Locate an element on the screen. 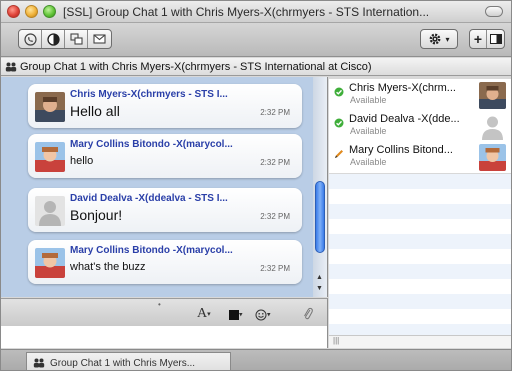  text-color-button: ▾ is located at coordinates (236, 314).